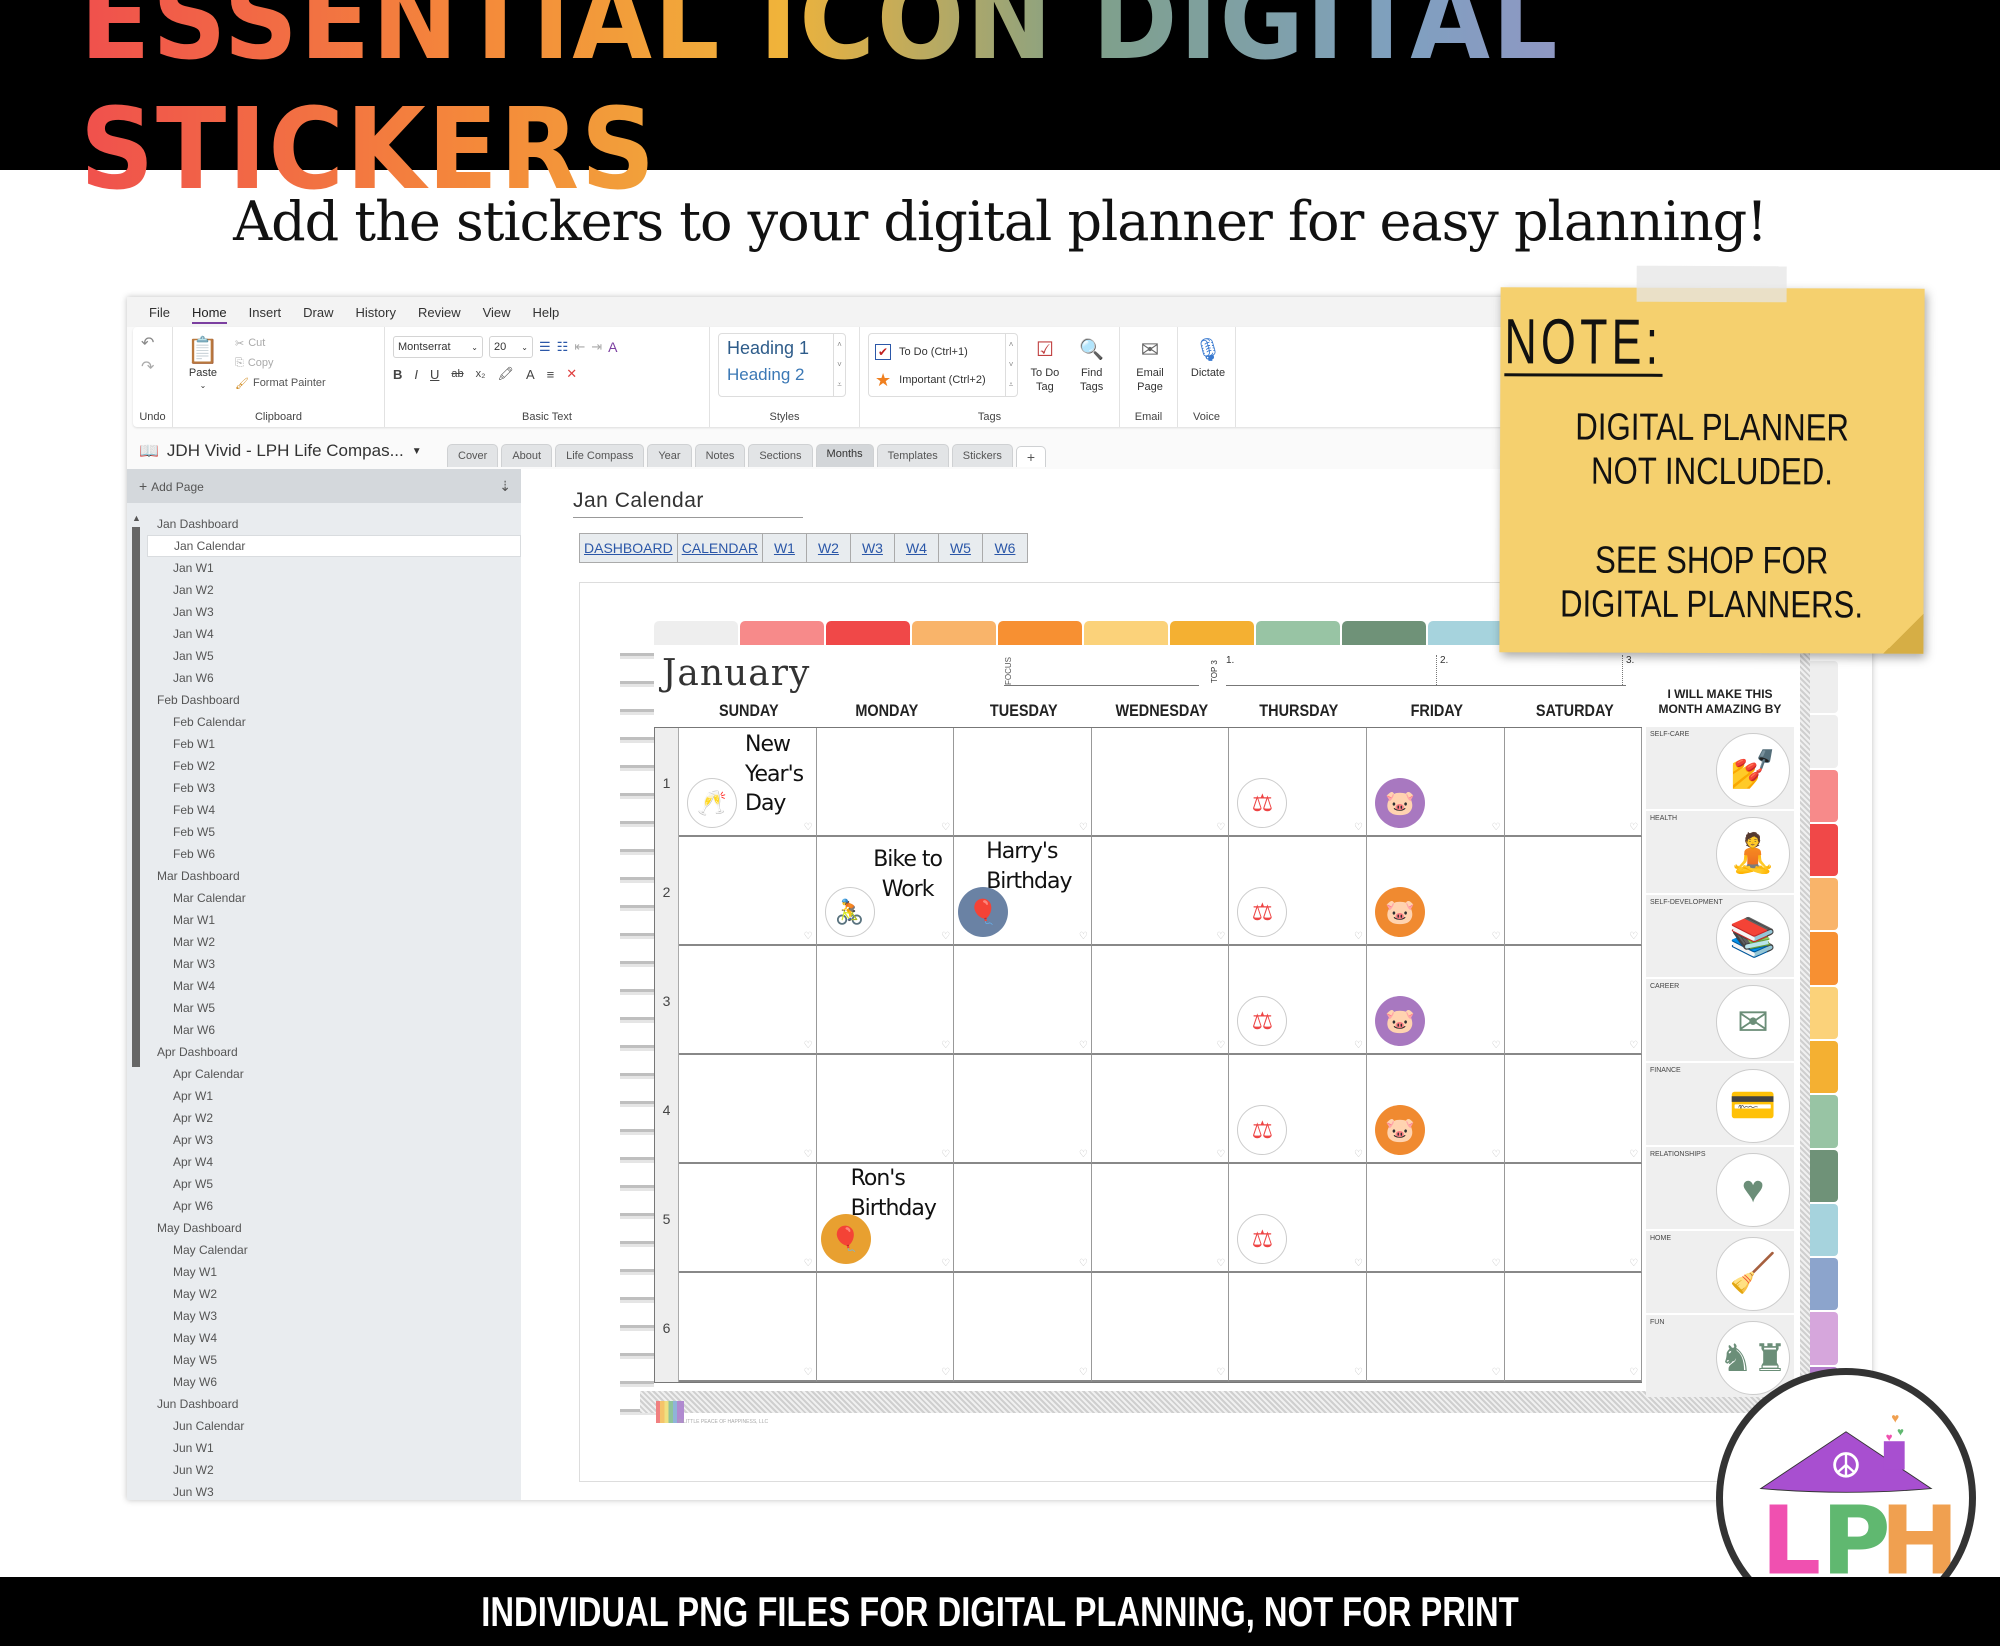  I want to click on page-item: Apr Dashboard, so click(339, 1052).